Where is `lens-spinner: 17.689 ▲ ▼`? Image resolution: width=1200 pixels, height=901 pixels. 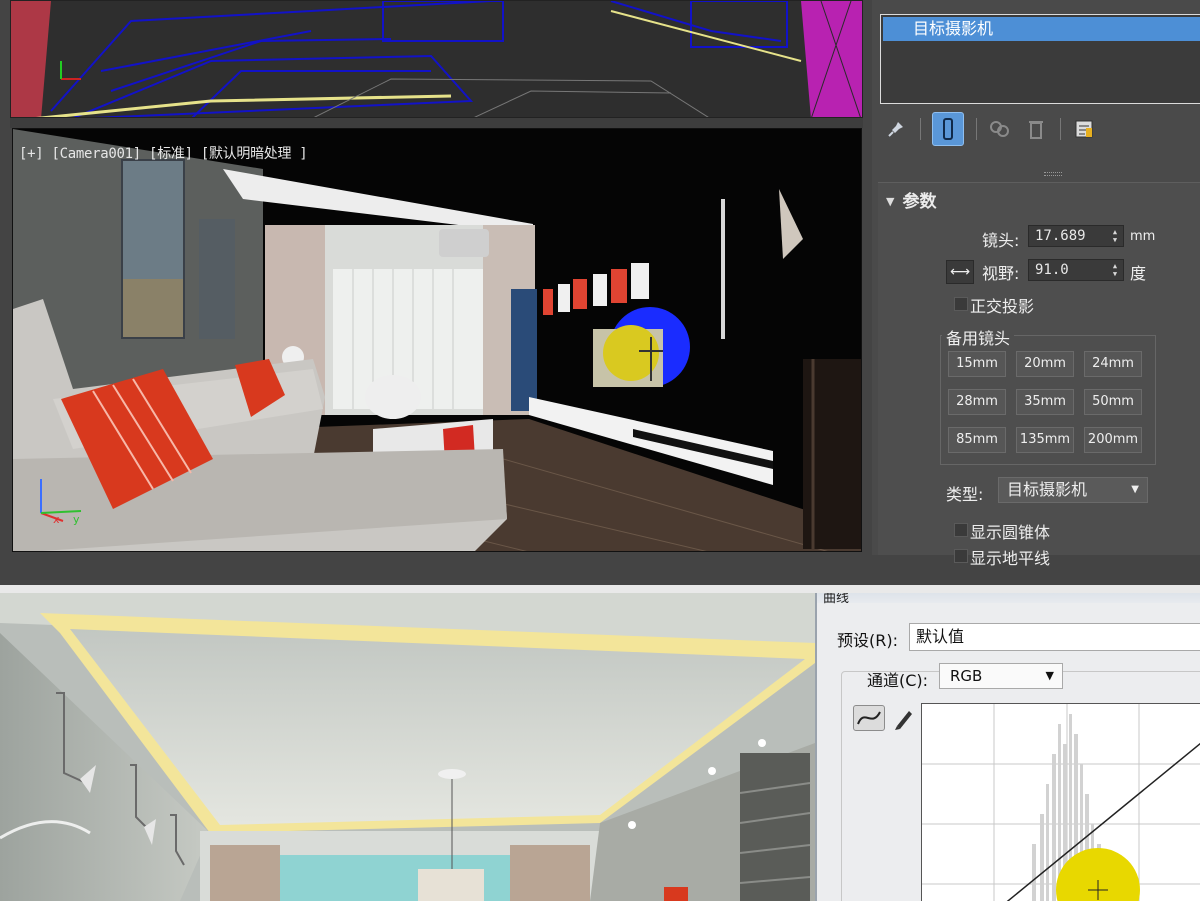 lens-spinner: 17.689 ▲ ▼ is located at coordinates (1076, 236).